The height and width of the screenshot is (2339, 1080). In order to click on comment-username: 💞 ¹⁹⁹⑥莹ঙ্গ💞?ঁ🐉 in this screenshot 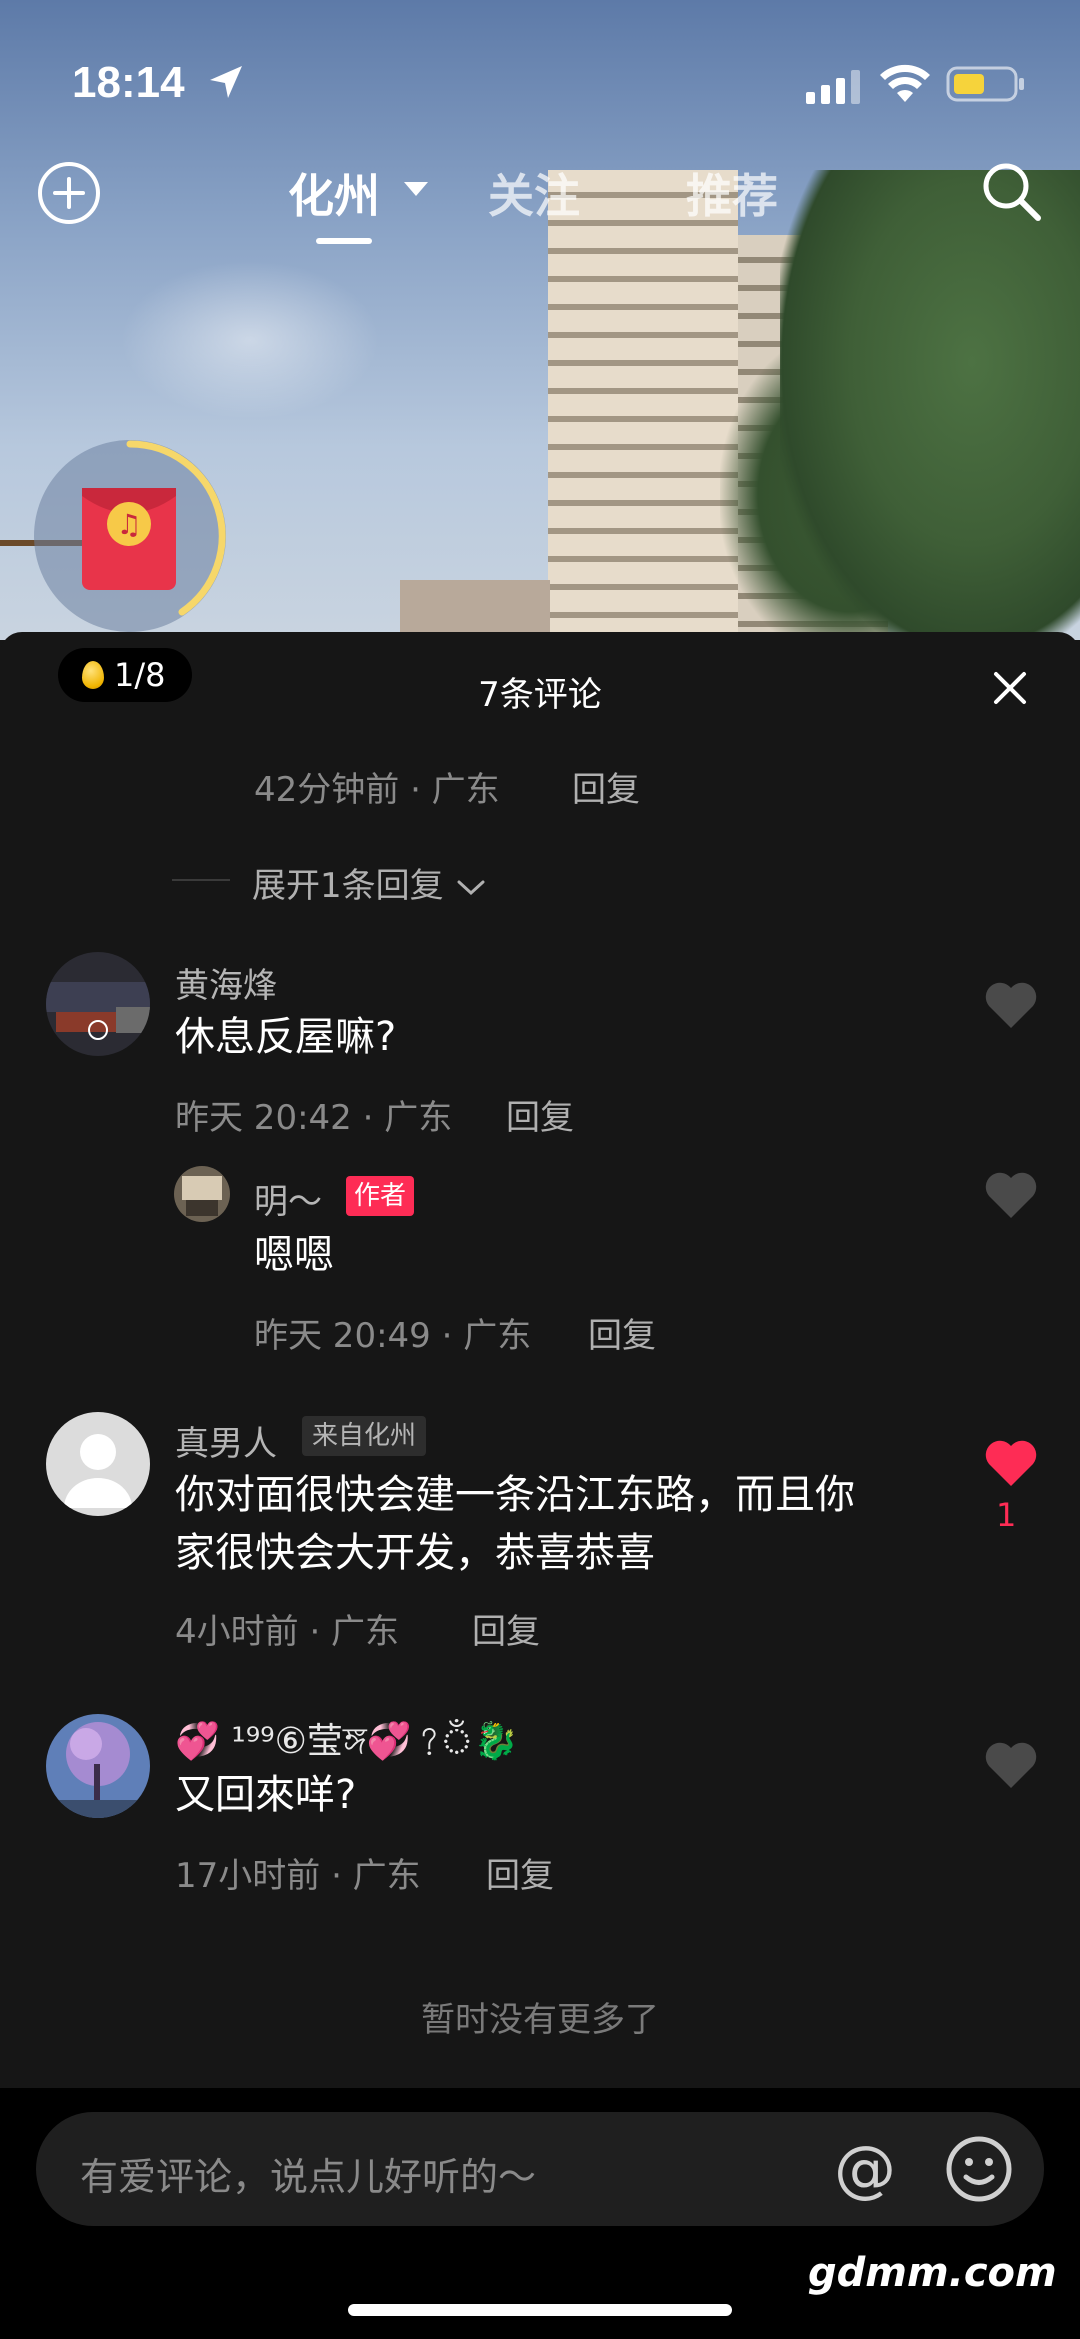, I will do `click(346, 1743)`.